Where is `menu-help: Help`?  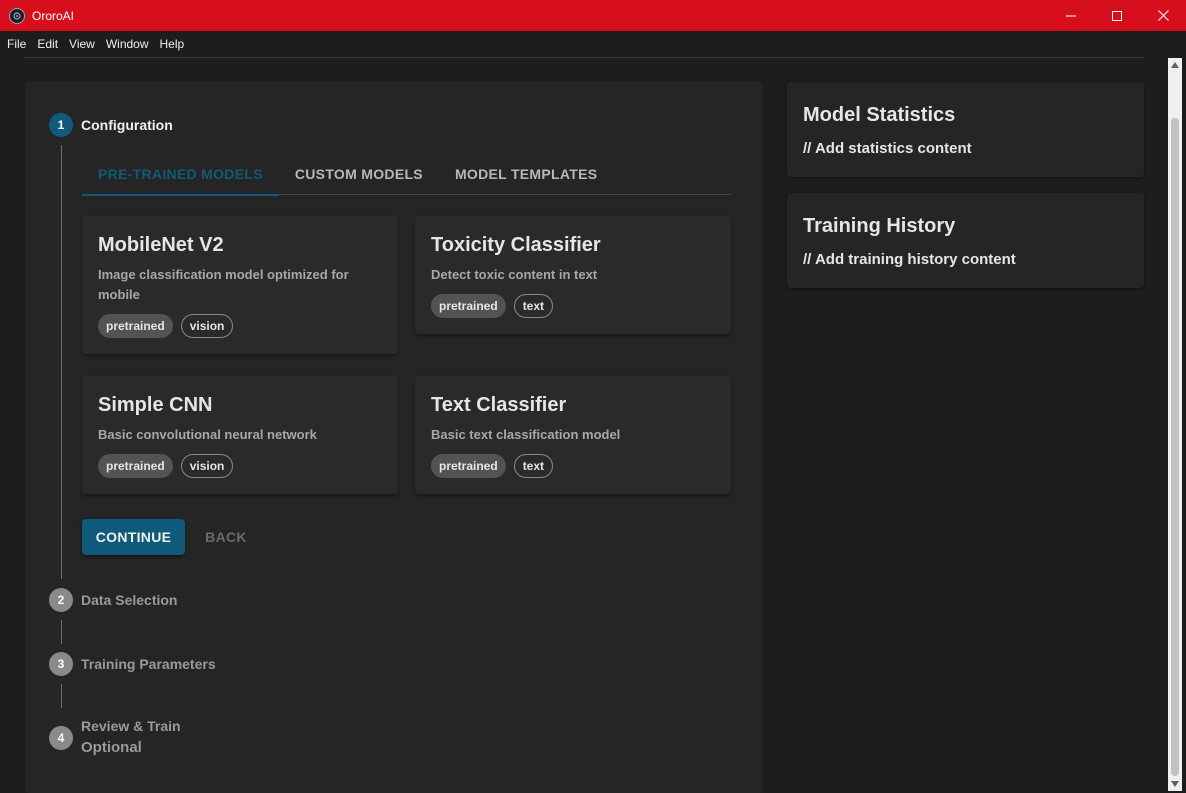
menu-help: Help is located at coordinates (172, 44).